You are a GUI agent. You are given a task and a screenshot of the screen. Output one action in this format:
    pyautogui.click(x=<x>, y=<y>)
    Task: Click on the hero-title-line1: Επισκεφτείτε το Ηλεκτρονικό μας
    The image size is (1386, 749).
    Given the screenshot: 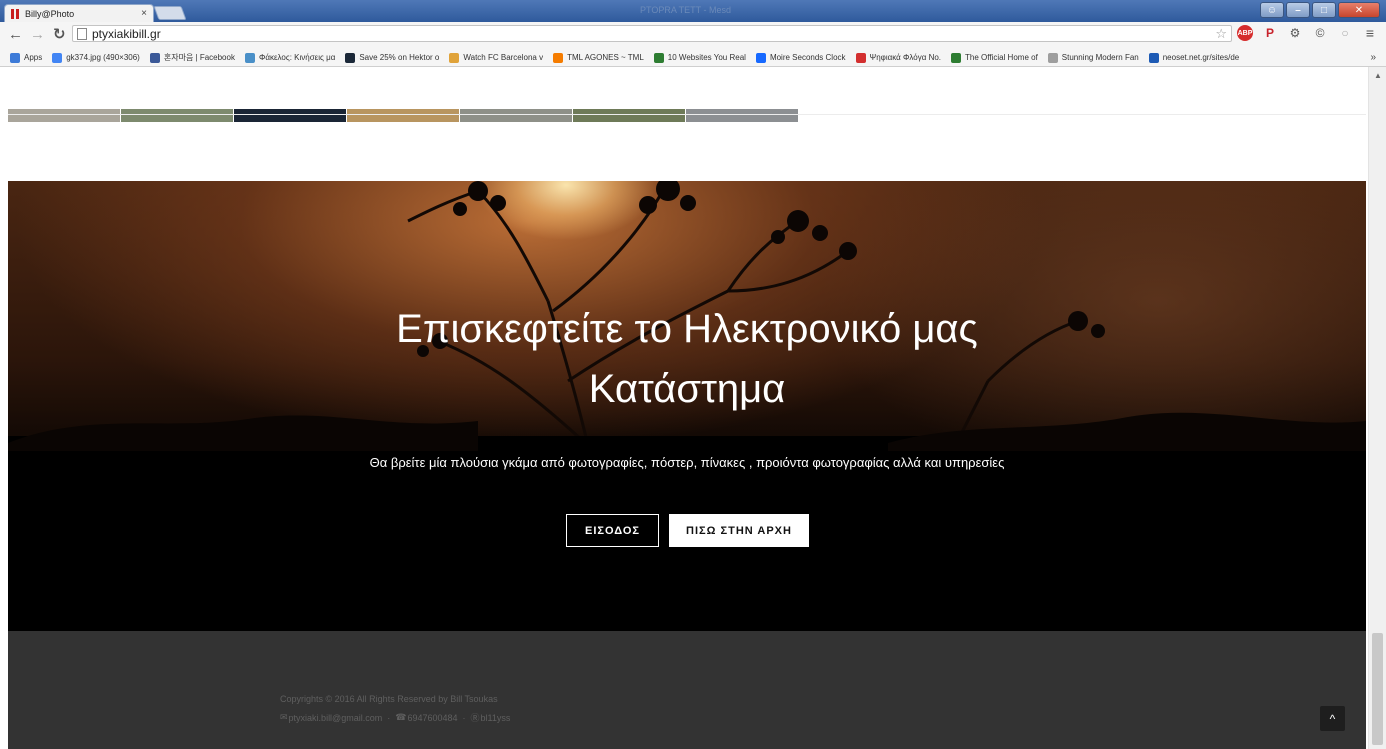 What is the action you would take?
    pyautogui.click(x=687, y=329)
    